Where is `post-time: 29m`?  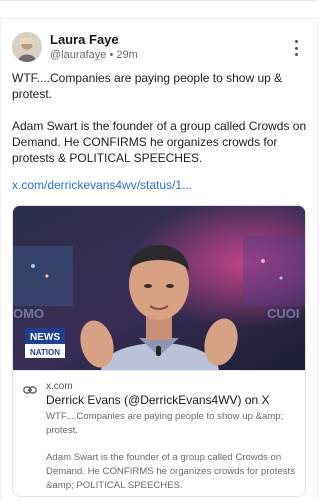 post-time: 29m is located at coordinates (126, 55).